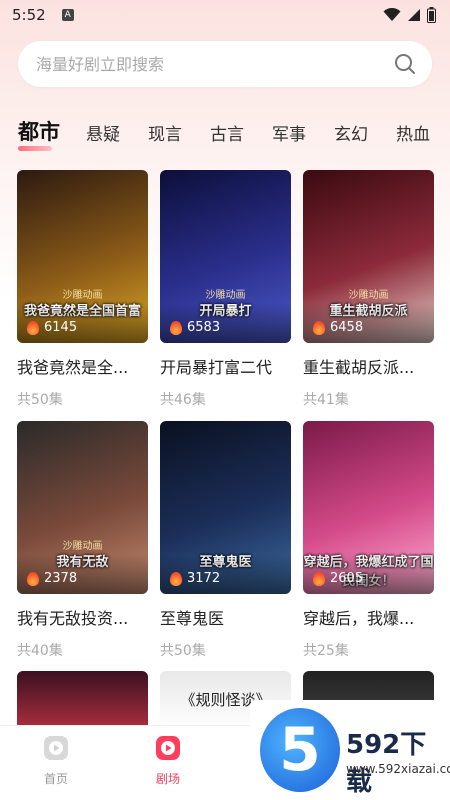  I want to click on view-count: 6458, so click(338, 327).